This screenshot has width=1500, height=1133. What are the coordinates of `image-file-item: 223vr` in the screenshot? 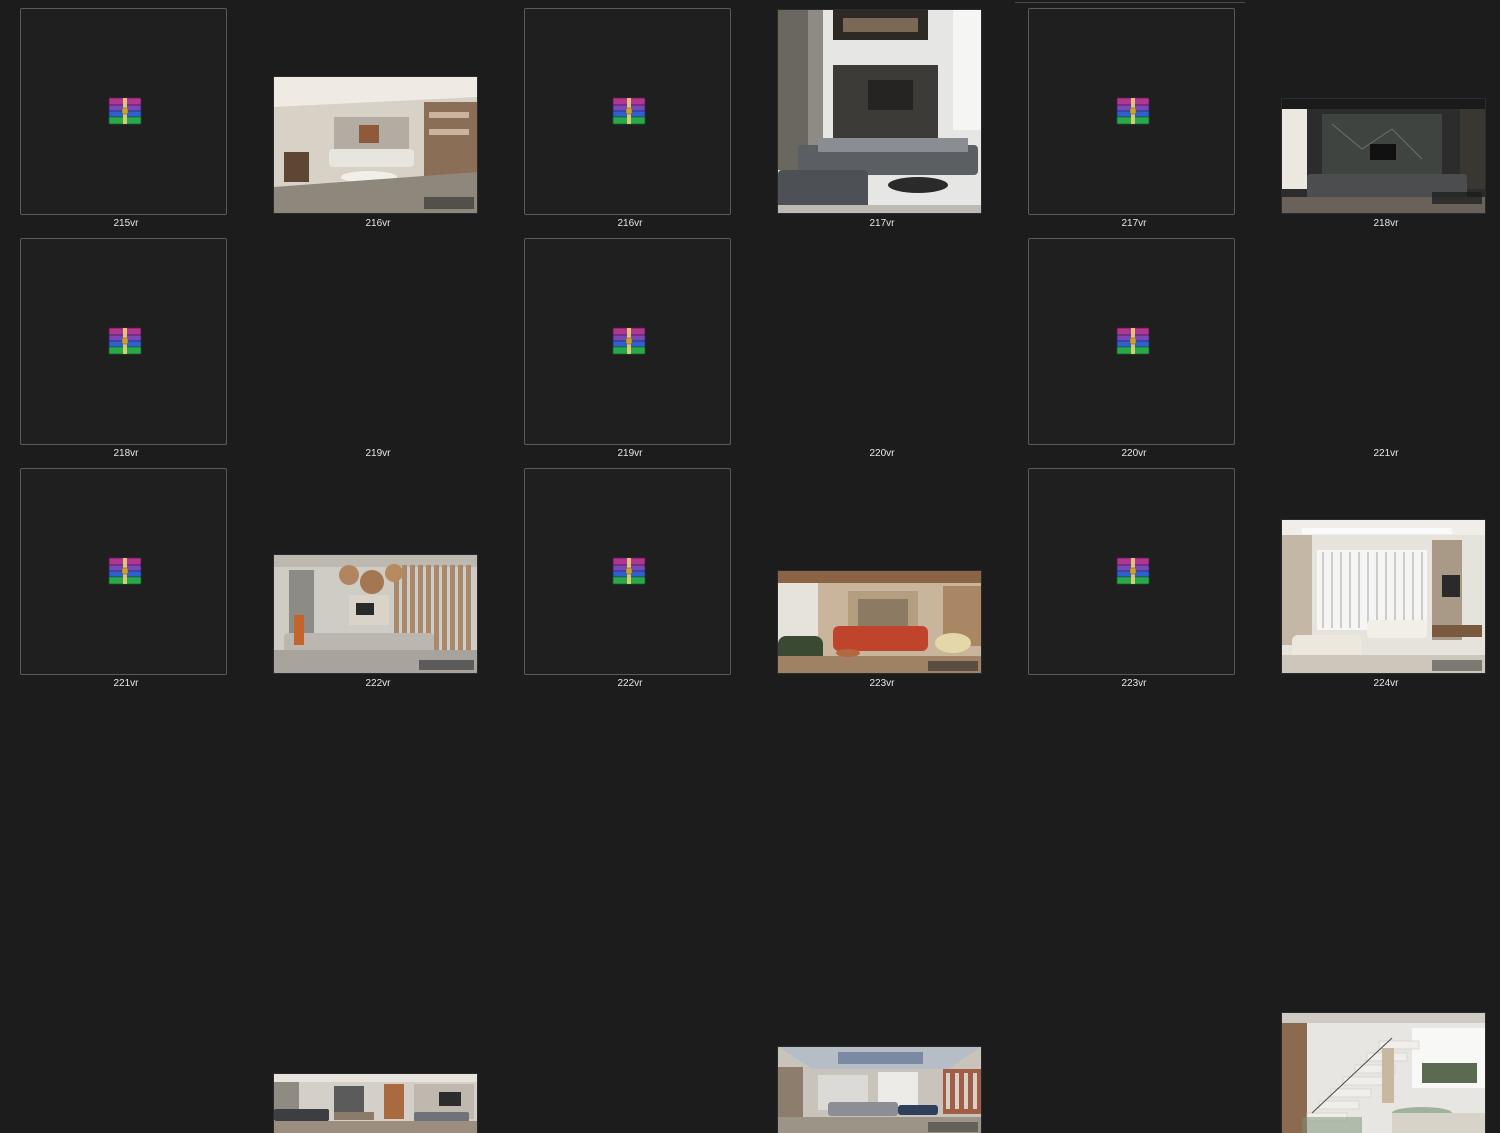 It's located at (882, 796).